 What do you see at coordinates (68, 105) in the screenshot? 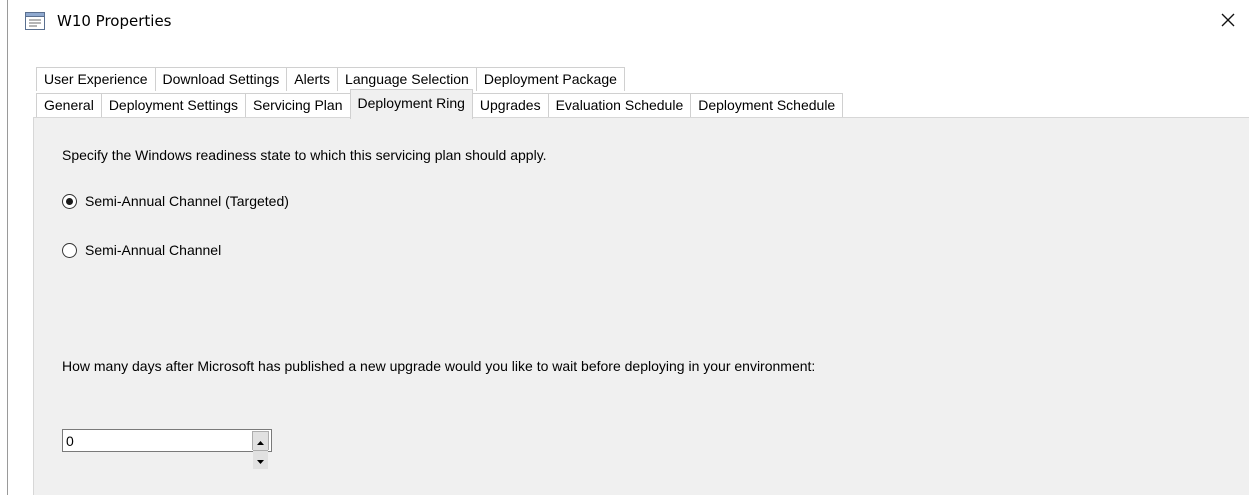
I see `tab-general: General` at bounding box center [68, 105].